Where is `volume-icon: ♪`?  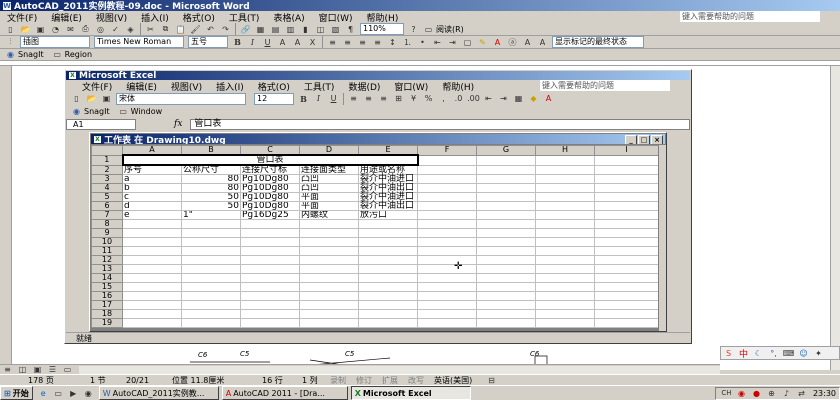
volume-icon: ♪ is located at coordinates (786, 393).